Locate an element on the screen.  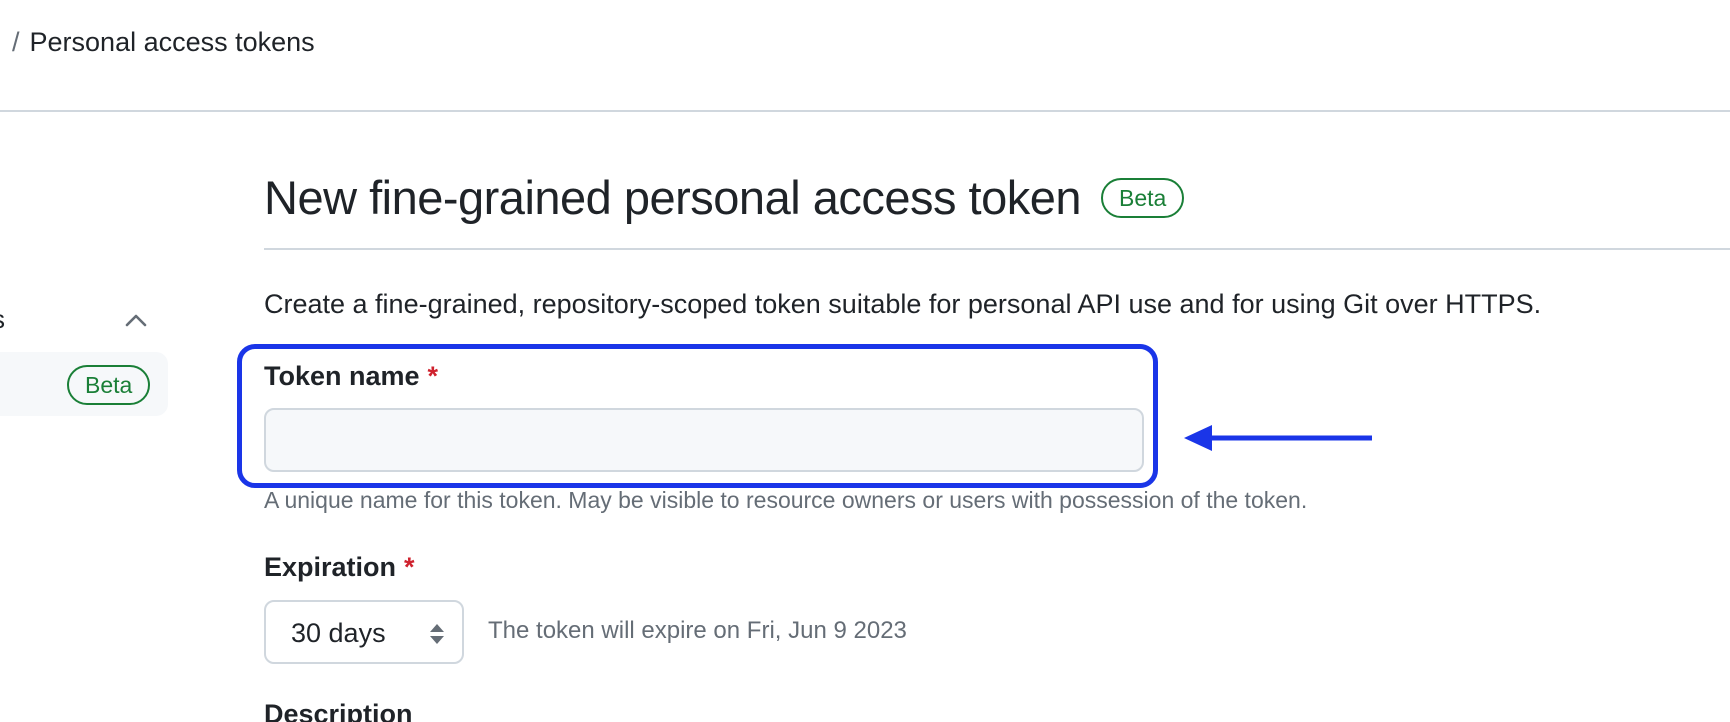
token-name-label: Token name * is located at coordinates (351, 376).